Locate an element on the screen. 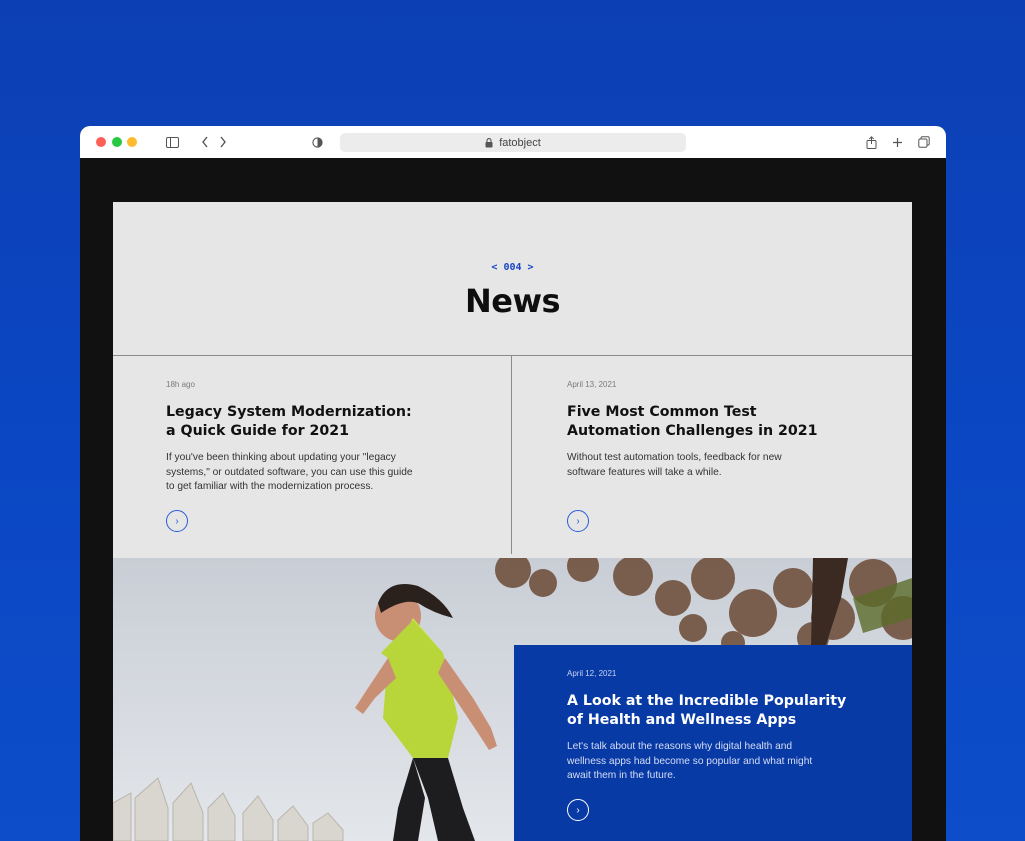 This screenshot has width=1025, height=841. minimize-window-button is located at coordinates (117, 142).